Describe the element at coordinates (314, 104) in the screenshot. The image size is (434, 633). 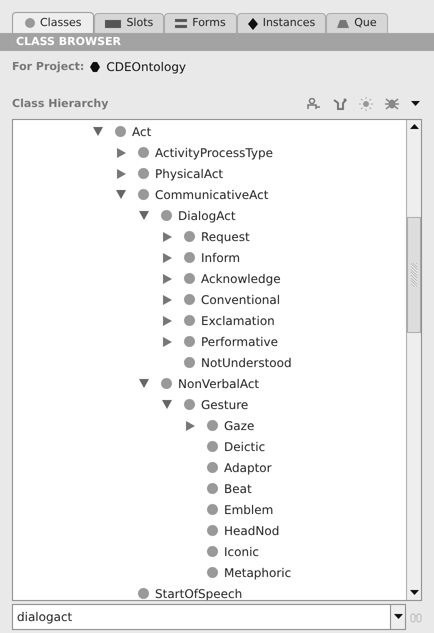
I see `person-icon` at that location.